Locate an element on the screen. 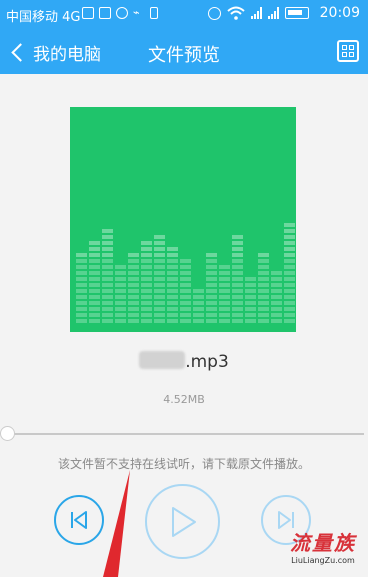  previous-icon is located at coordinates (79, 520).